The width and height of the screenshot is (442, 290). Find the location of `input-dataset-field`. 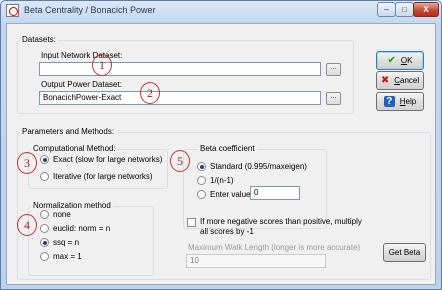

input-dataset-field is located at coordinates (180, 69).